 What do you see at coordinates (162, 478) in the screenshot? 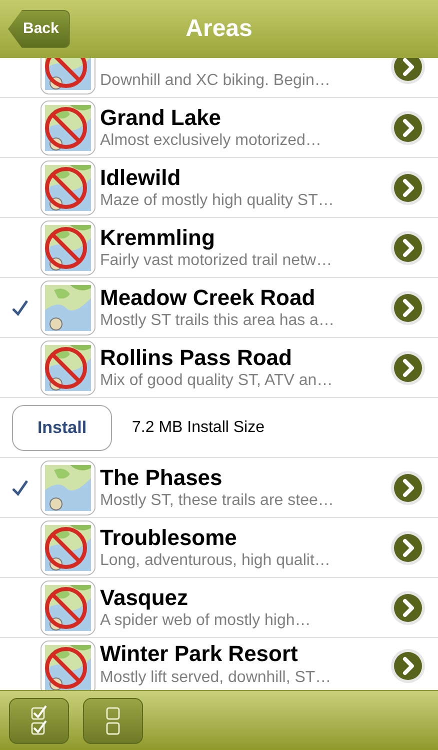
I see `area-title: The Phases` at bounding box center [162, 478].